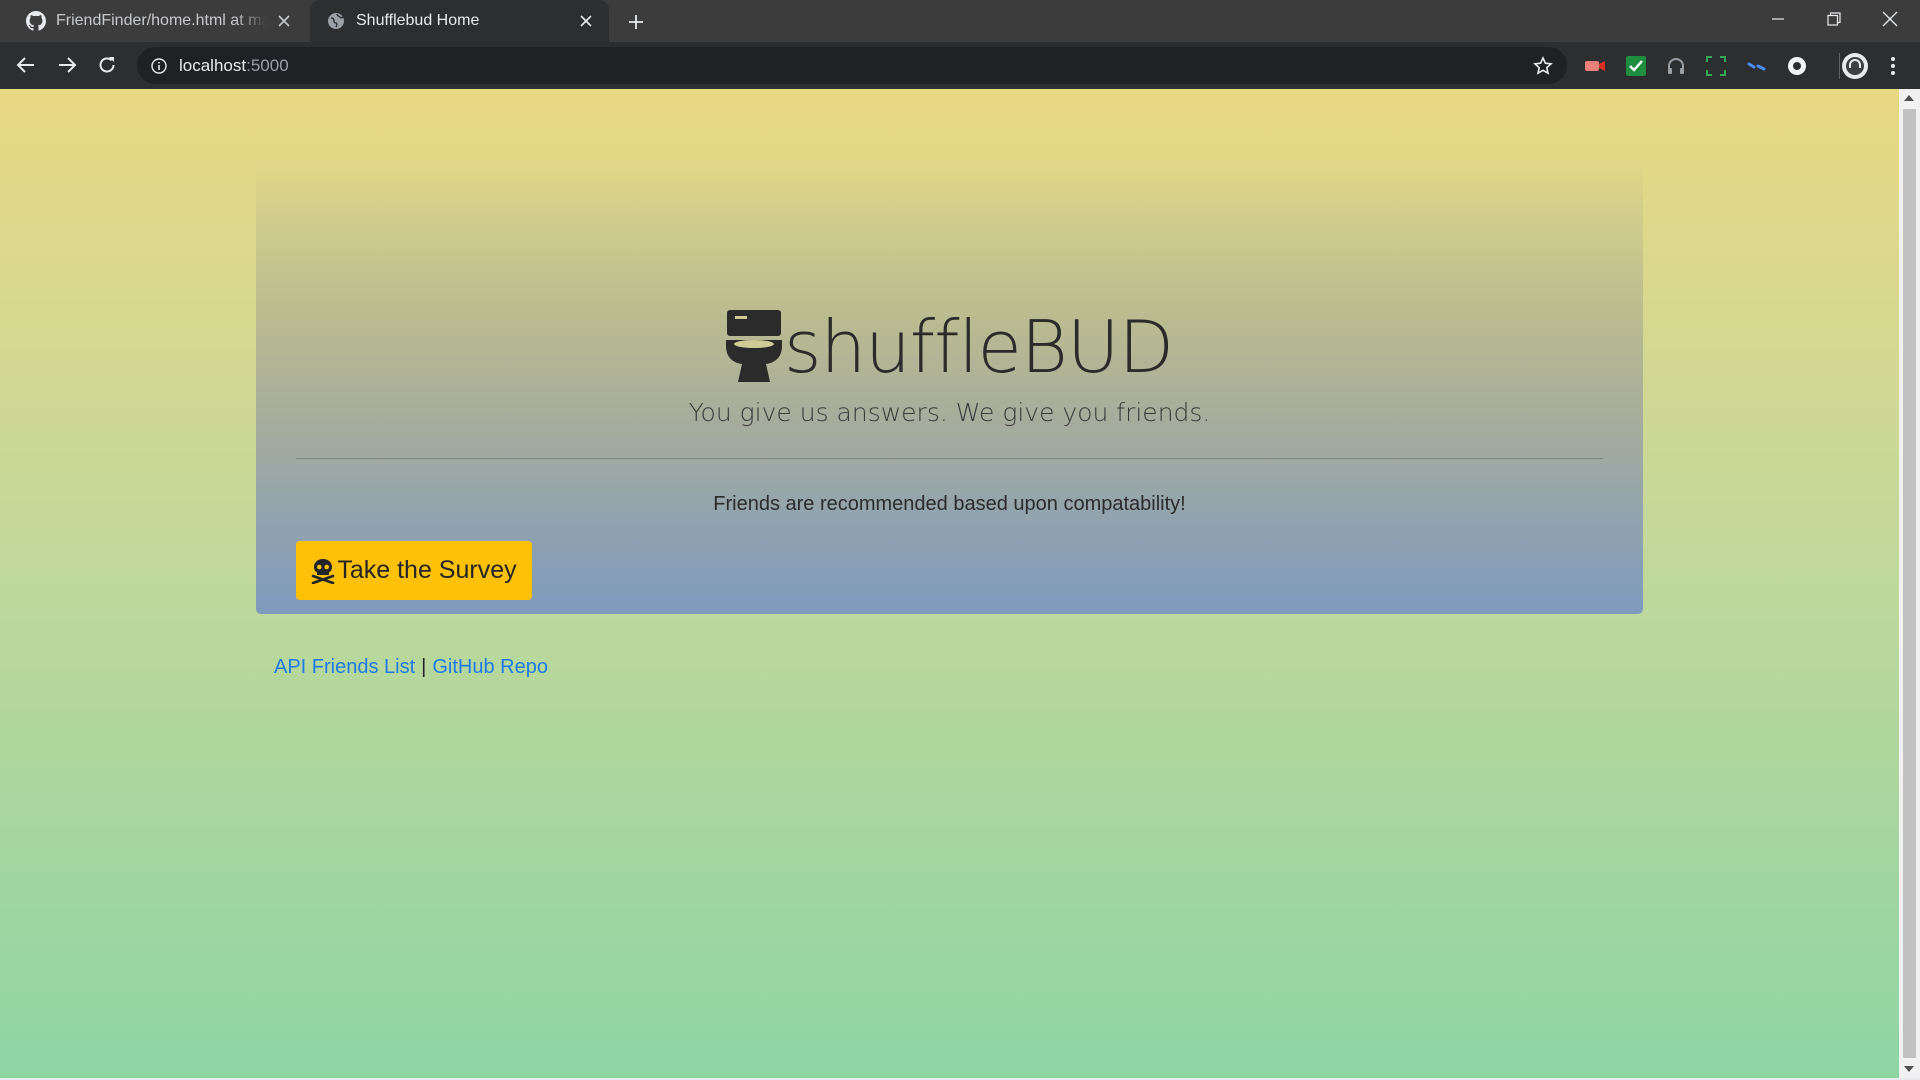 The image size is (1920, 1080). I want to click on scroll-down-arrow-icon, so click(1909, 1069).